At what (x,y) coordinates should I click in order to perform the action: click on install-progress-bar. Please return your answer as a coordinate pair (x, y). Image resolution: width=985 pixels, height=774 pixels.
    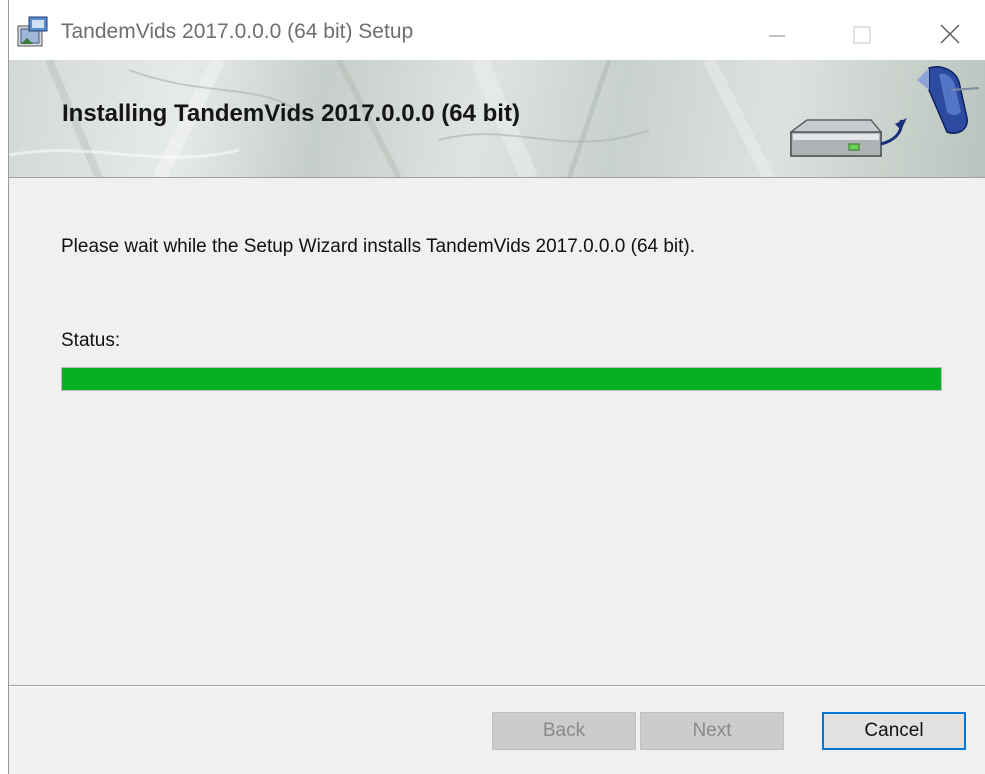
    Looking at the image, I should click on (501, 379).